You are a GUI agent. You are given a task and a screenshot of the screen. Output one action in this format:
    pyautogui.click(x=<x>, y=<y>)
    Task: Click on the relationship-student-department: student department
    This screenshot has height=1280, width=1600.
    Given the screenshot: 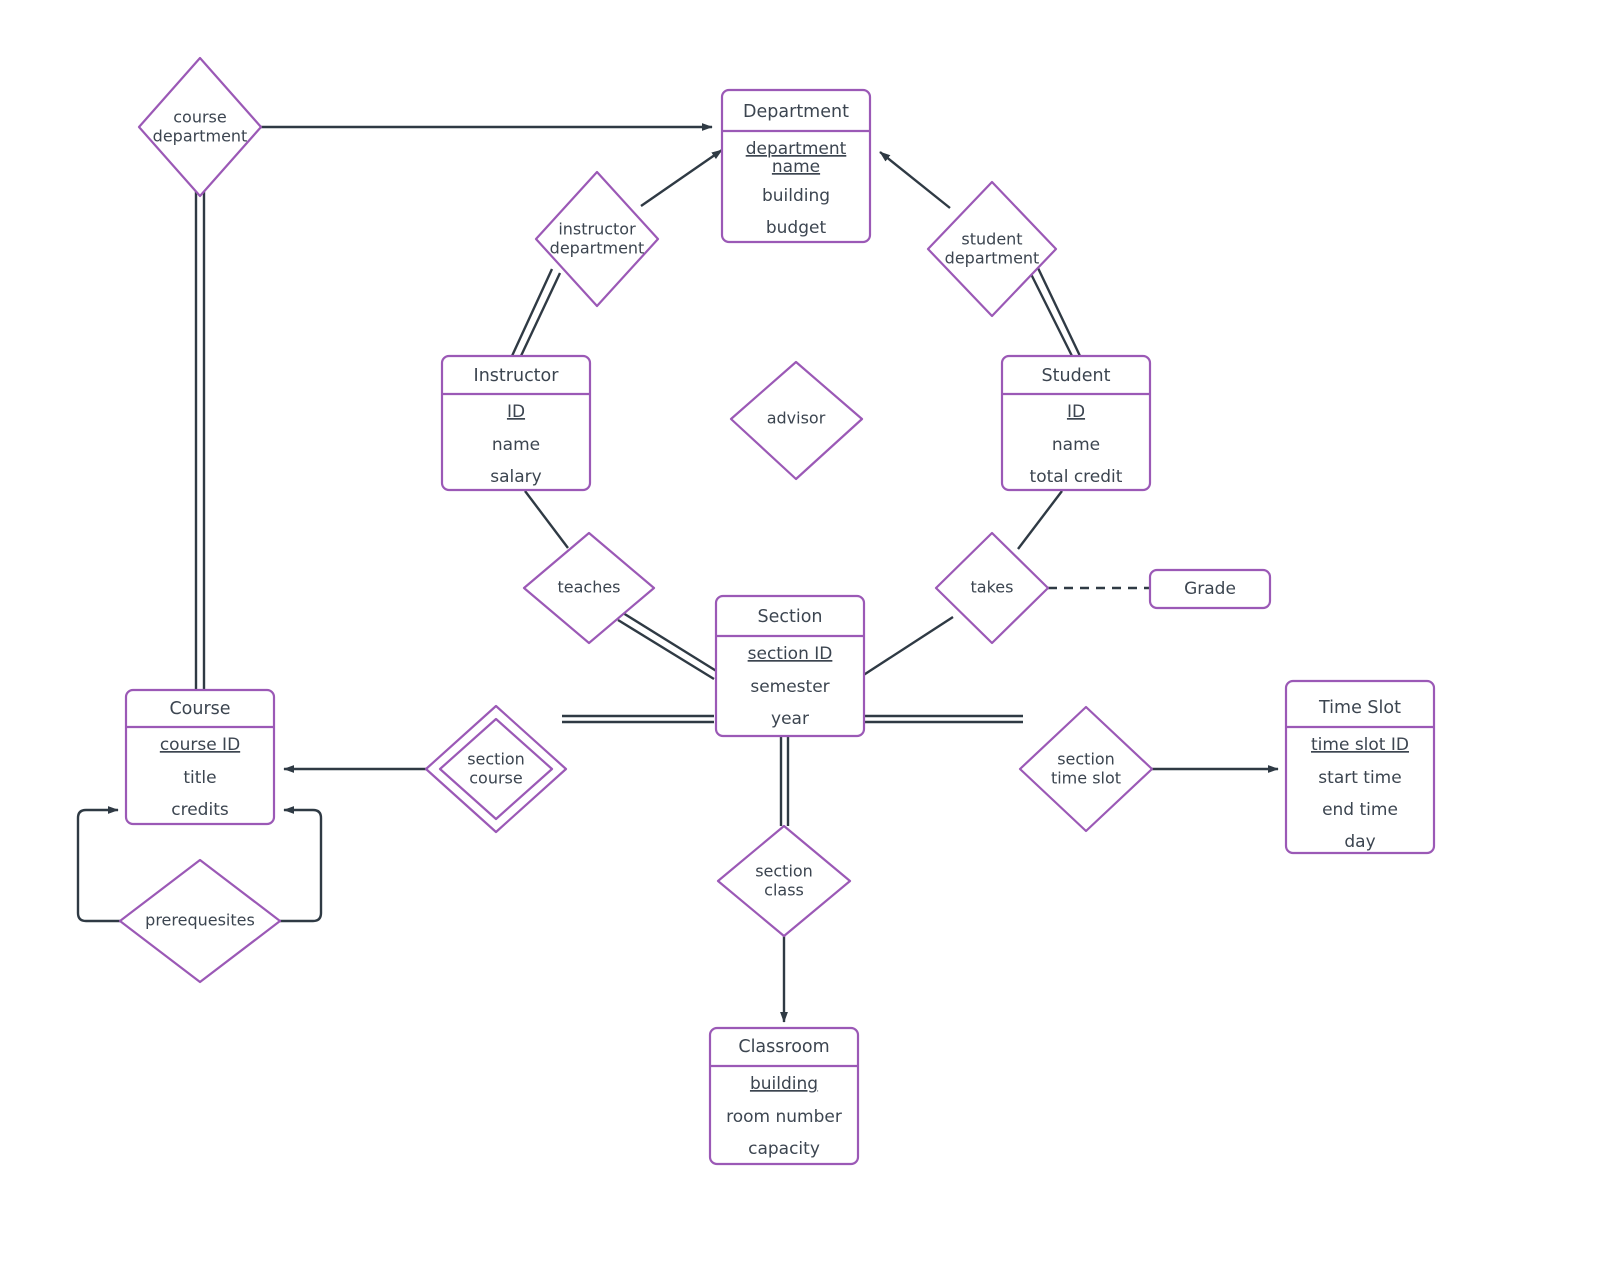 What is the action you would take?
    pyautogui.click(x=992, y=249)
    